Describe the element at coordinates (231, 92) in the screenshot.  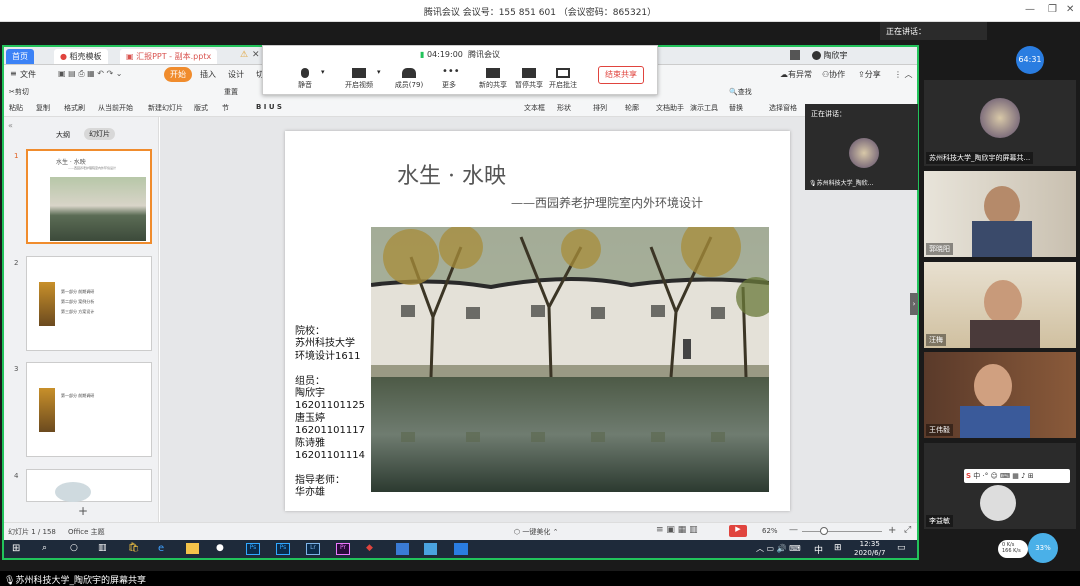
I see `reset-button: 重置` at that location.